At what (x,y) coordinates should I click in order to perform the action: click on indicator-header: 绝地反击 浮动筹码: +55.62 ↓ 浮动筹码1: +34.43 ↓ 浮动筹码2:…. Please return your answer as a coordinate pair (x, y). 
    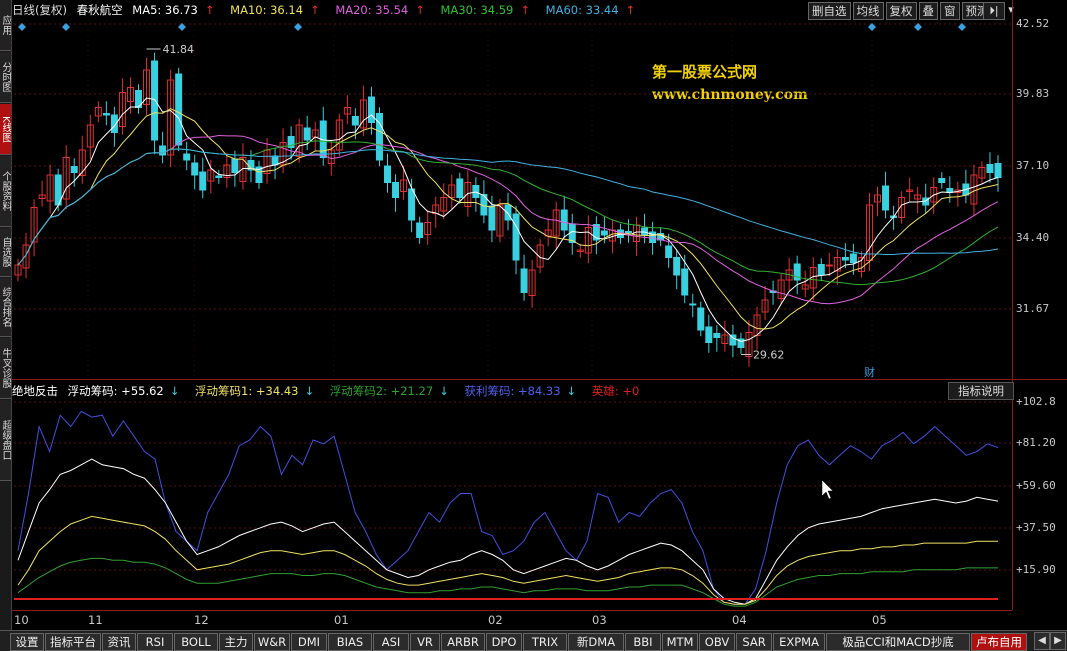
    Looking at the image, I should click on (328, 391).